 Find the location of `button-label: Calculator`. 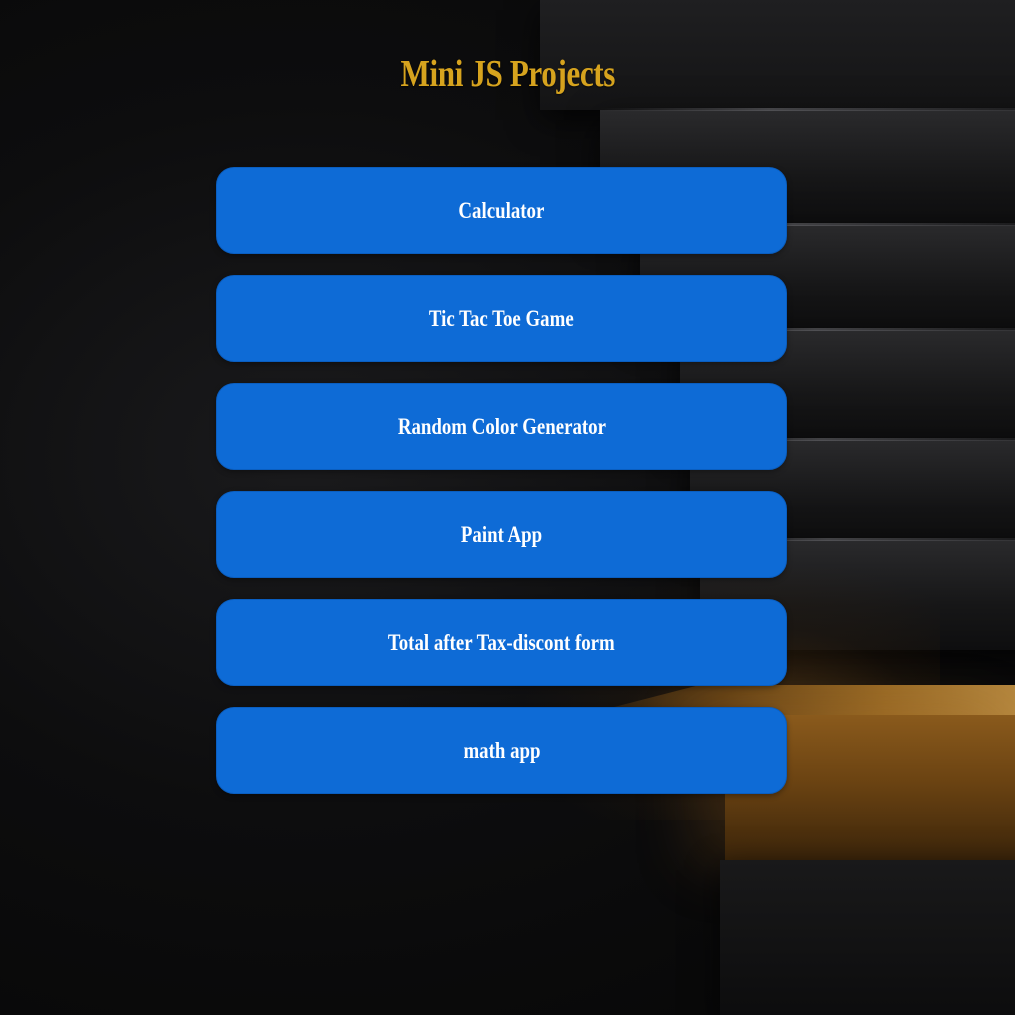

button-label: Calculator is located at coordinates (501, 210).